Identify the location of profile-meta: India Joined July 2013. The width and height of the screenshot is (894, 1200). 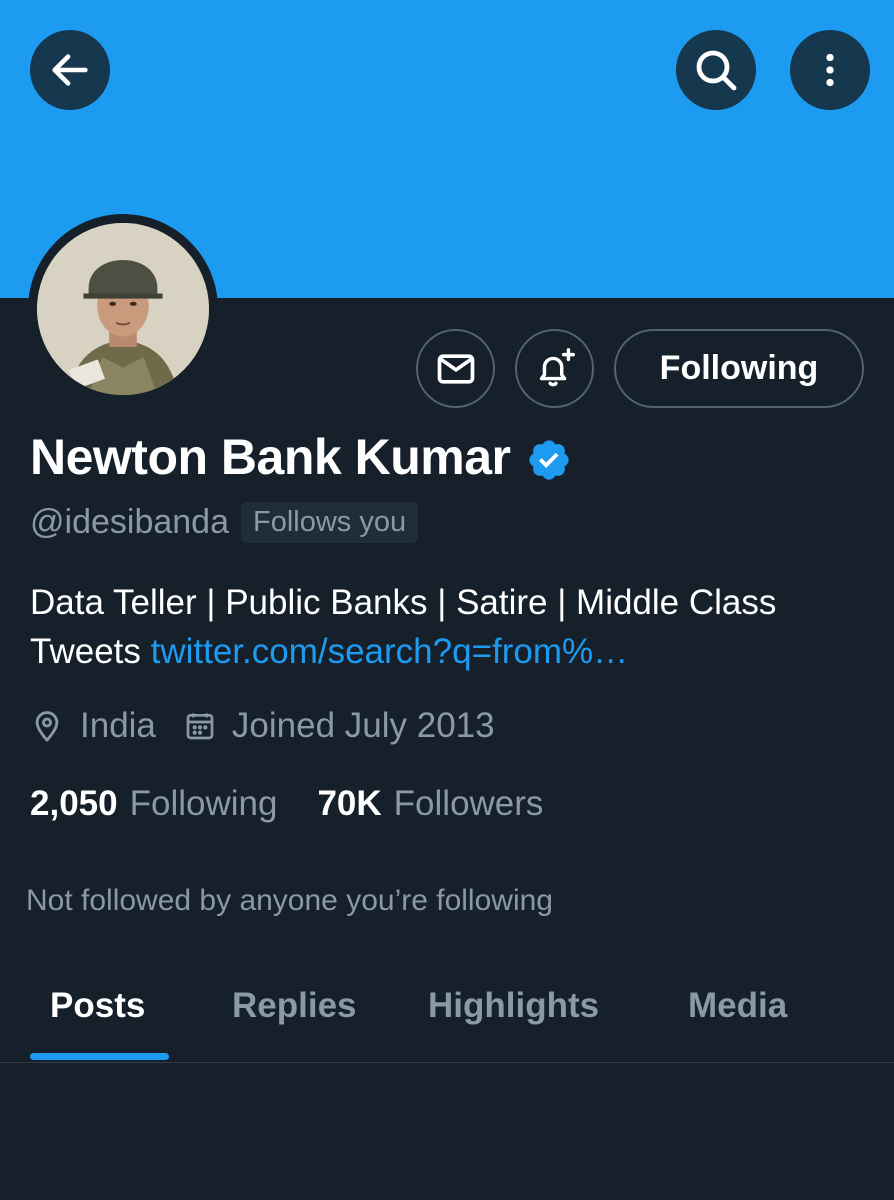
(262, 726).